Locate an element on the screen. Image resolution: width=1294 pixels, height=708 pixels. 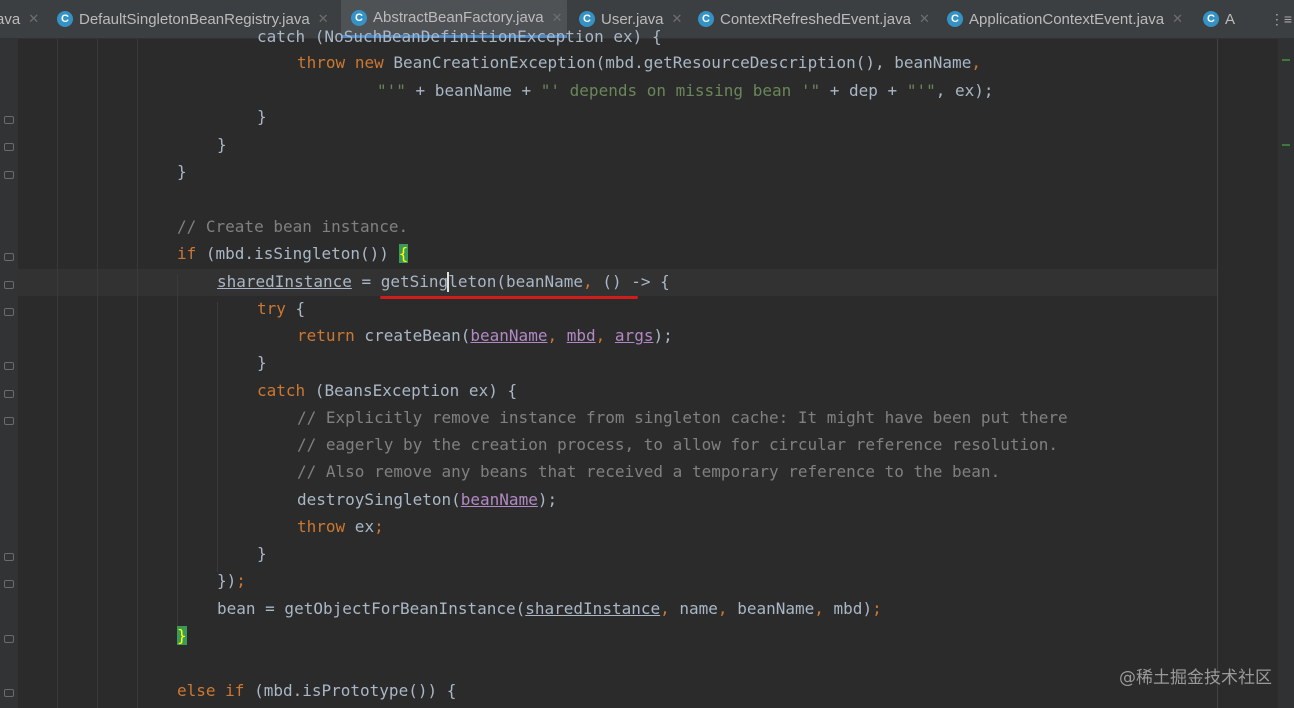
code-text: createBean( is located at coordinates (412, 335).